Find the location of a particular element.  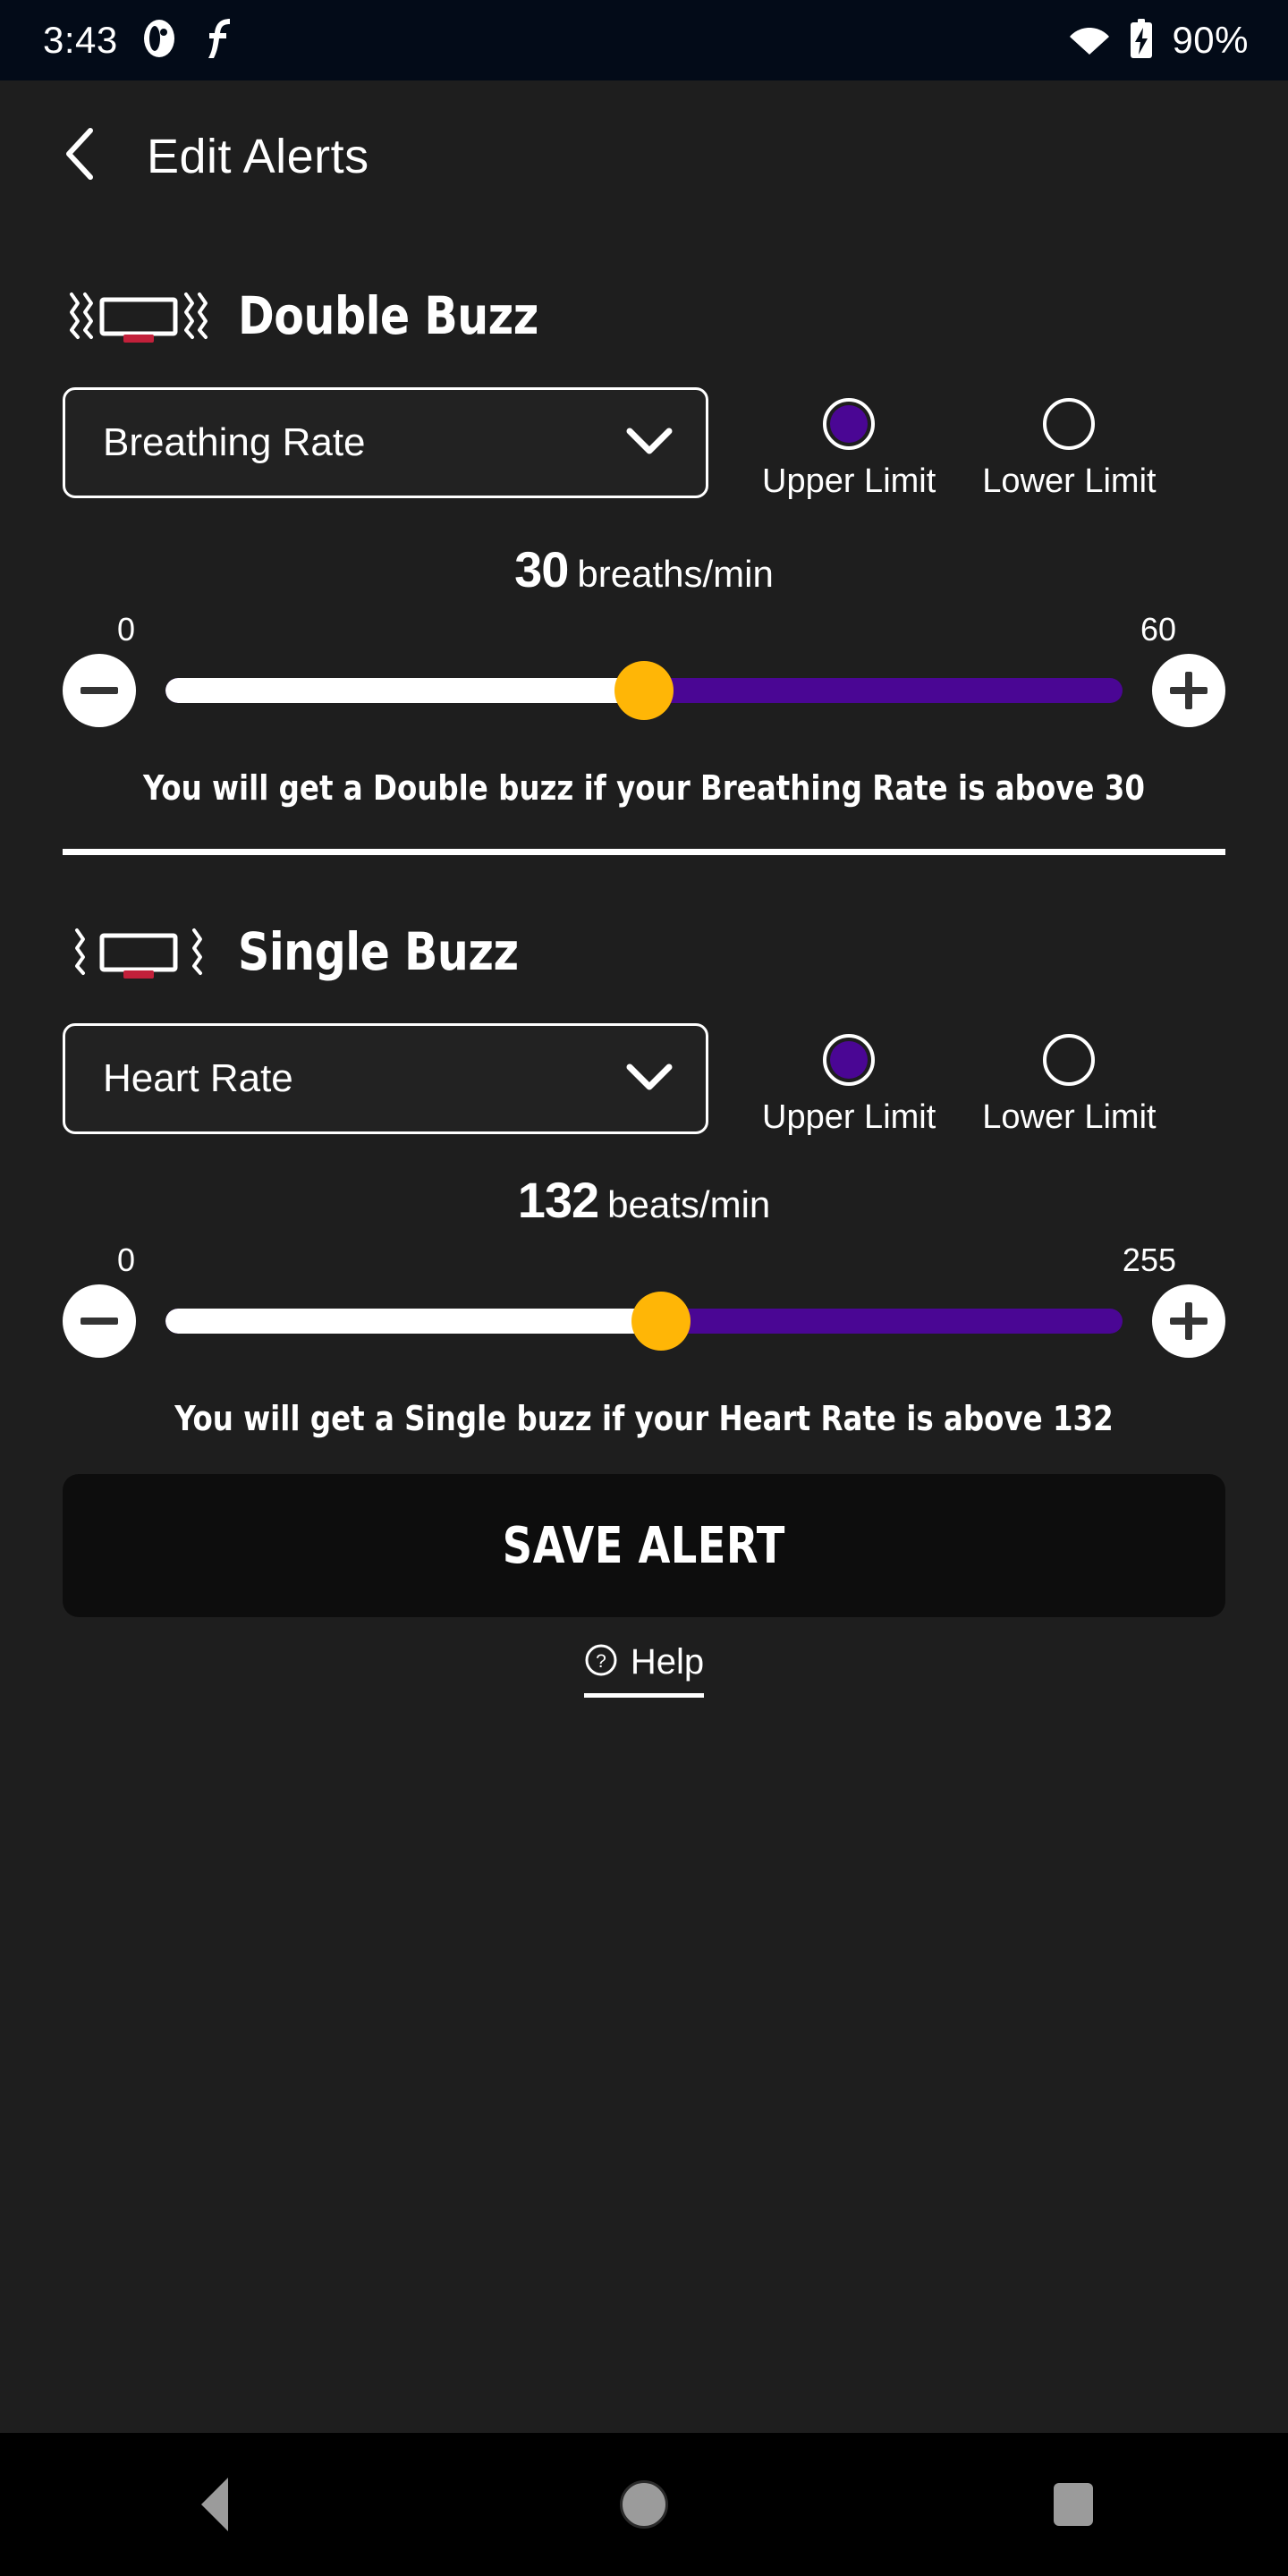

app-bar: Edit Alerts is located at coordinates (644, 156).